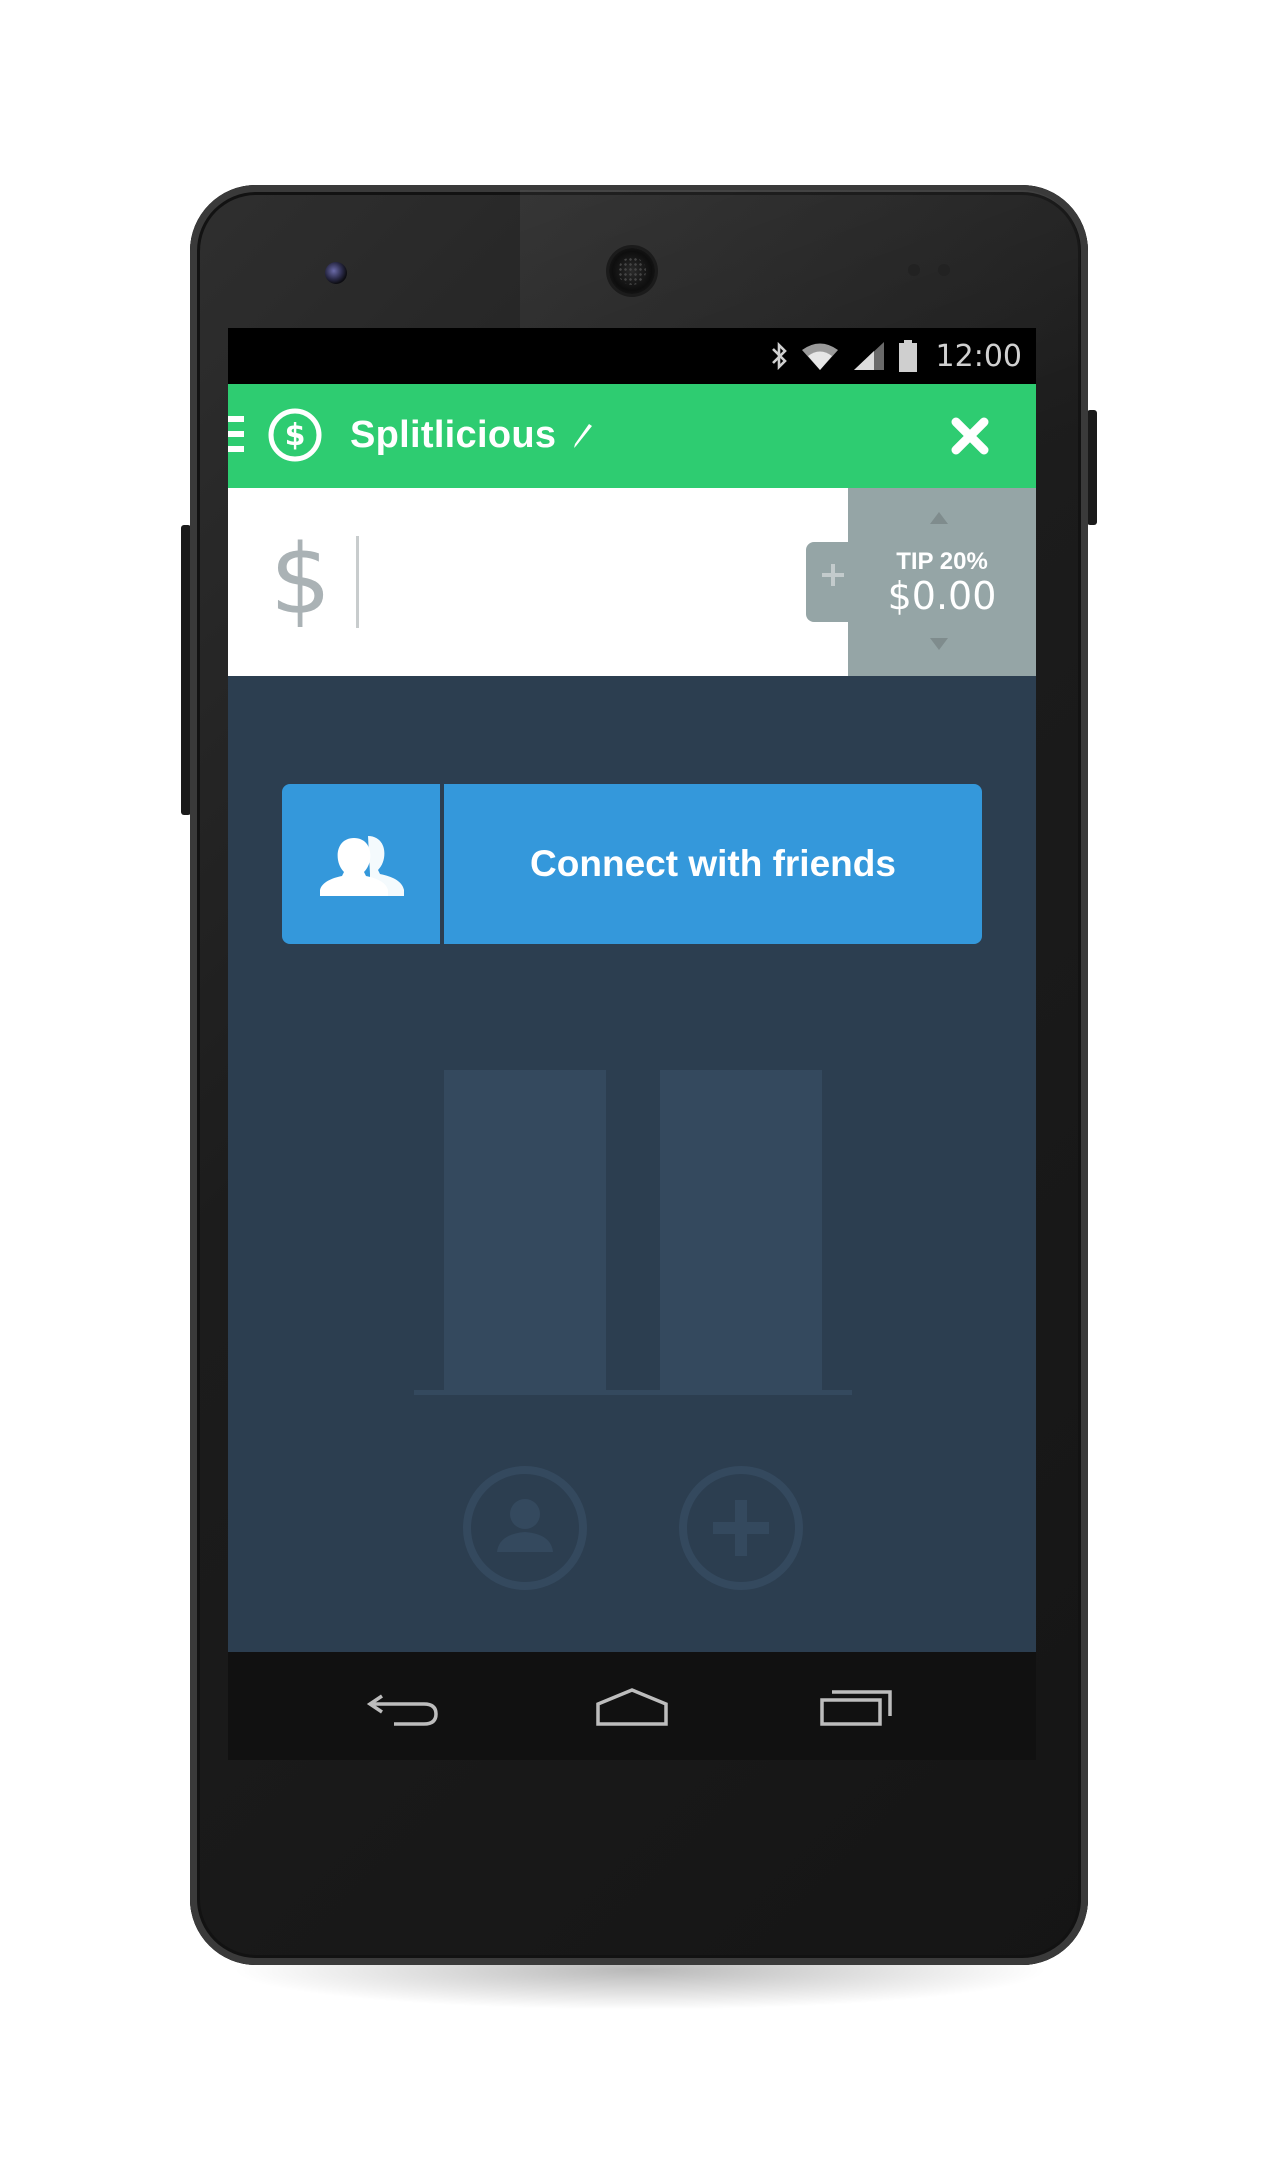 This screenshot has height=2164, width=1280. I want to click on dollar-circle-icon: $, so click(295, 435).